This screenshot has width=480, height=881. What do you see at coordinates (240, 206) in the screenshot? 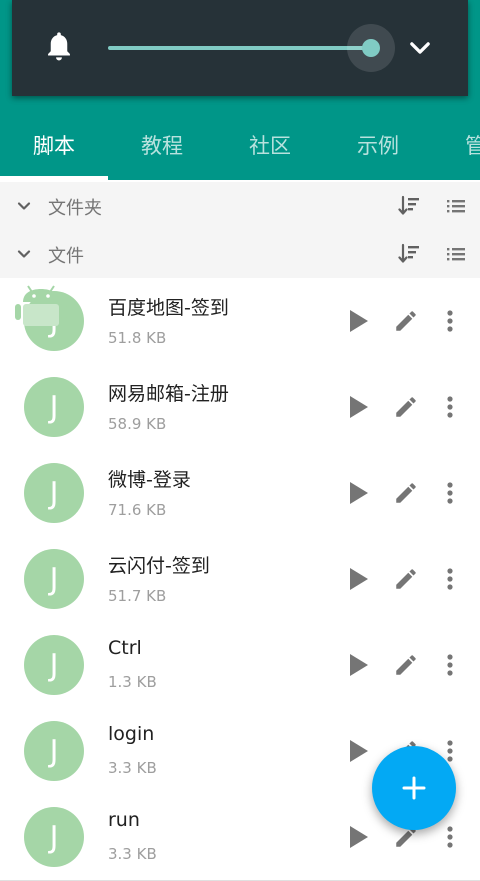
I see `section-folders: 文件夹` at bounding box center [240, 206].